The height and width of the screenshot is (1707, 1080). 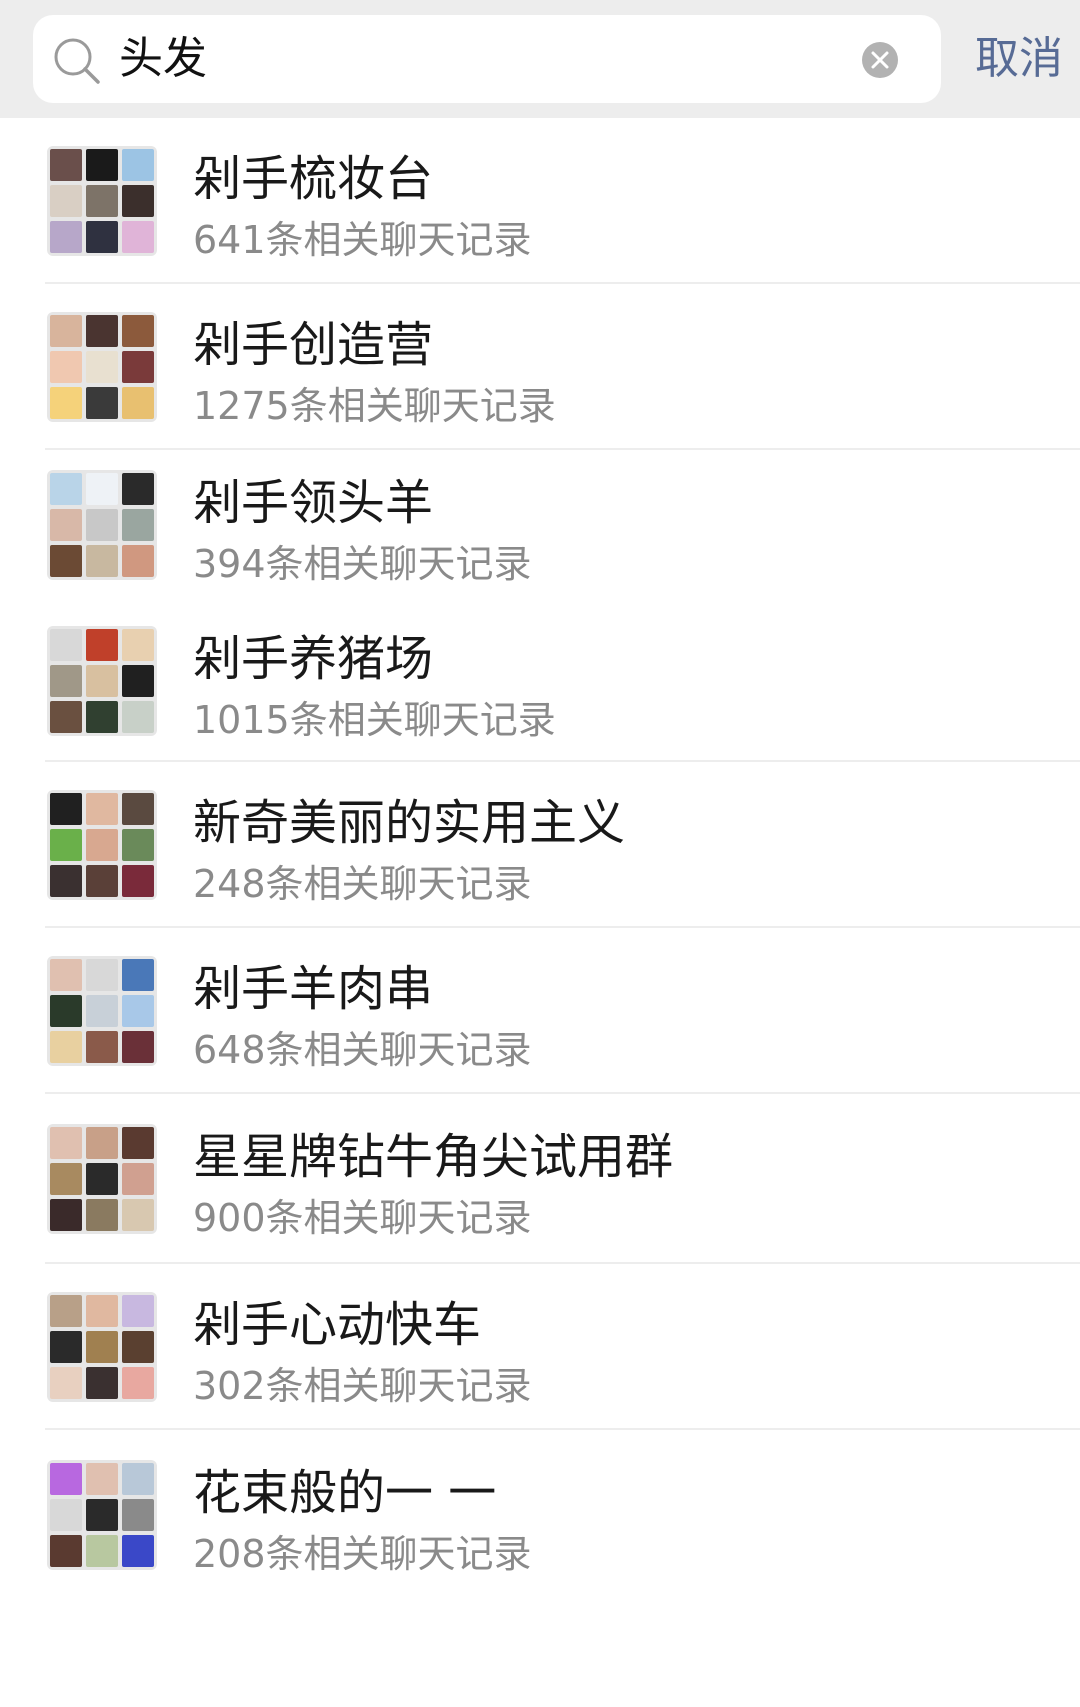 I want to click on match-count: 1015条相关聊天记录, so click(x=374, y=720).